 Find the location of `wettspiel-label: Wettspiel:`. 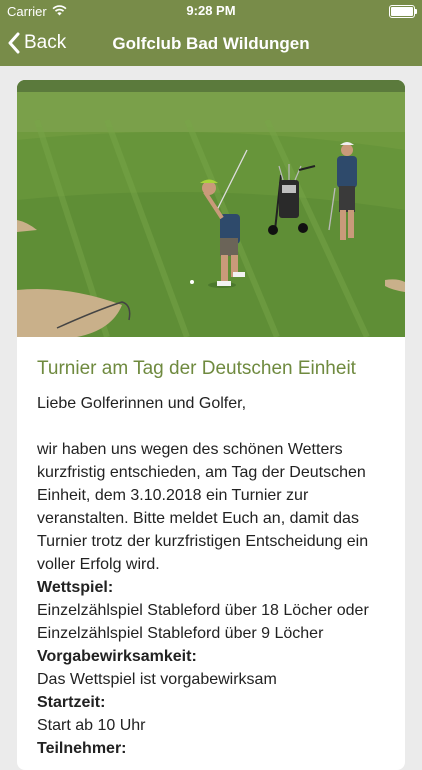

wettspiel-label: Wettspiel: is located at coordinates (75, 587).